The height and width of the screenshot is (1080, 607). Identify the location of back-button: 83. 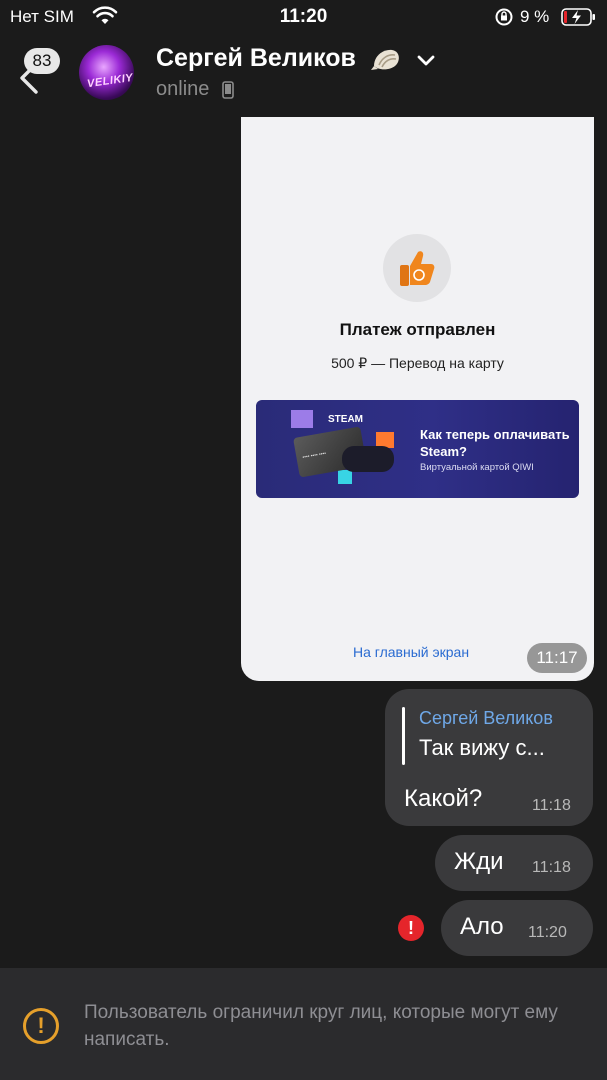
(39, 71).